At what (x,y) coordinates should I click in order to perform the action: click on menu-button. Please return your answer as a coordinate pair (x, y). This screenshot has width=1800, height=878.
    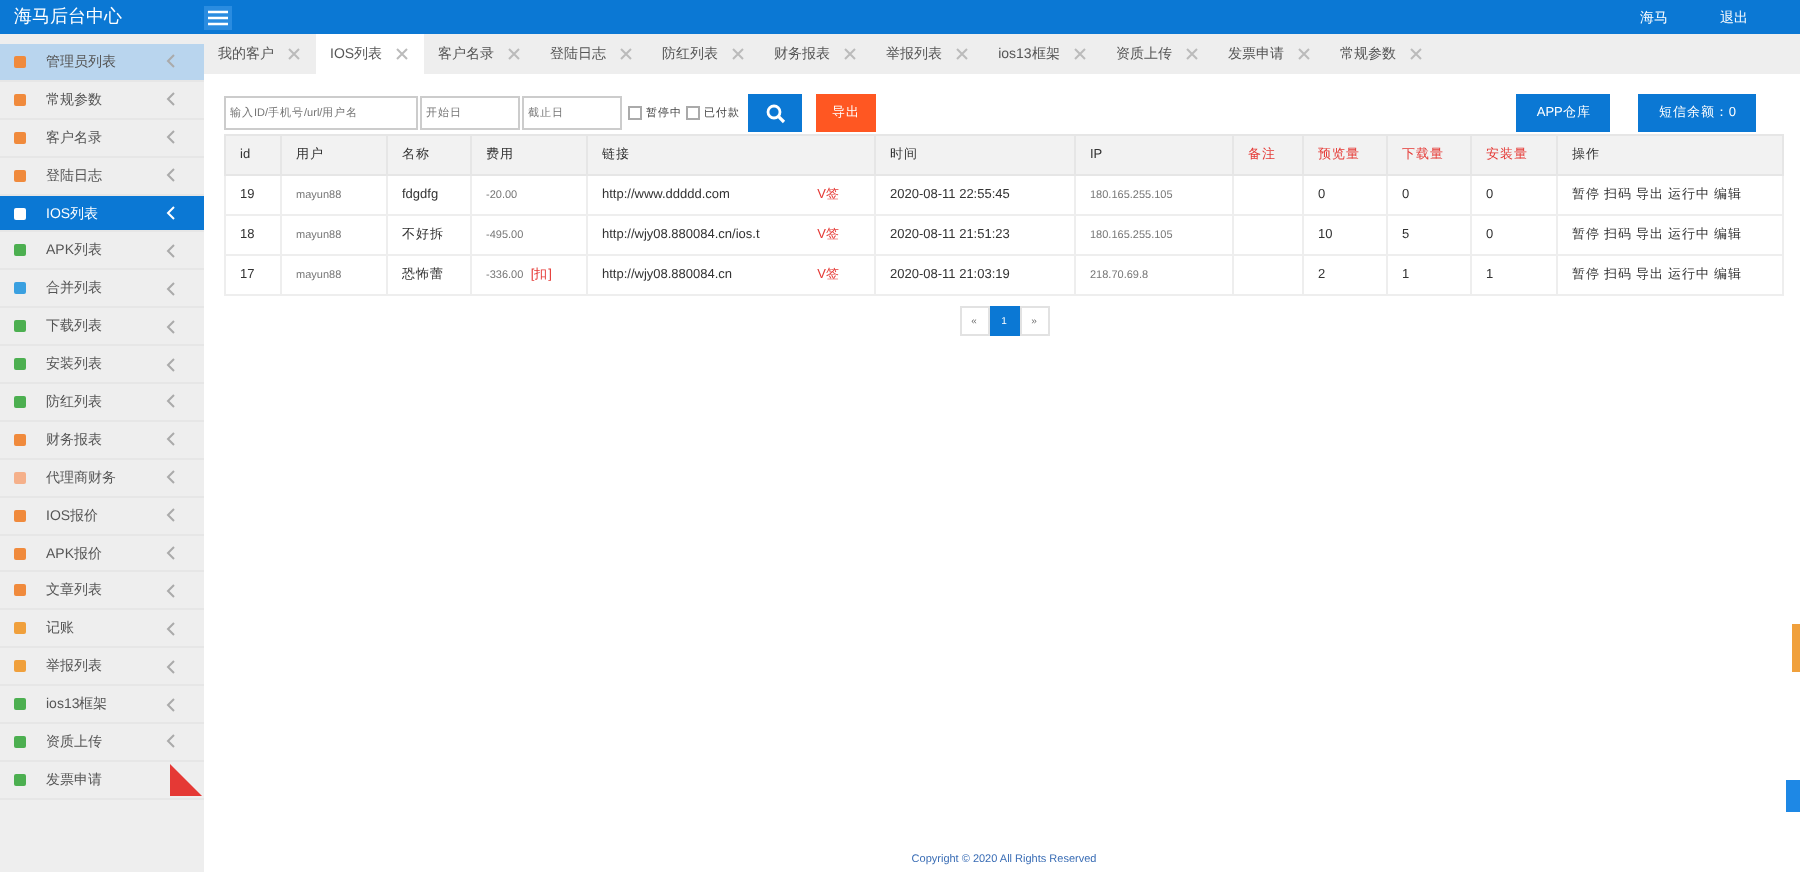
    Looking at the image, I should click on (218, 17).